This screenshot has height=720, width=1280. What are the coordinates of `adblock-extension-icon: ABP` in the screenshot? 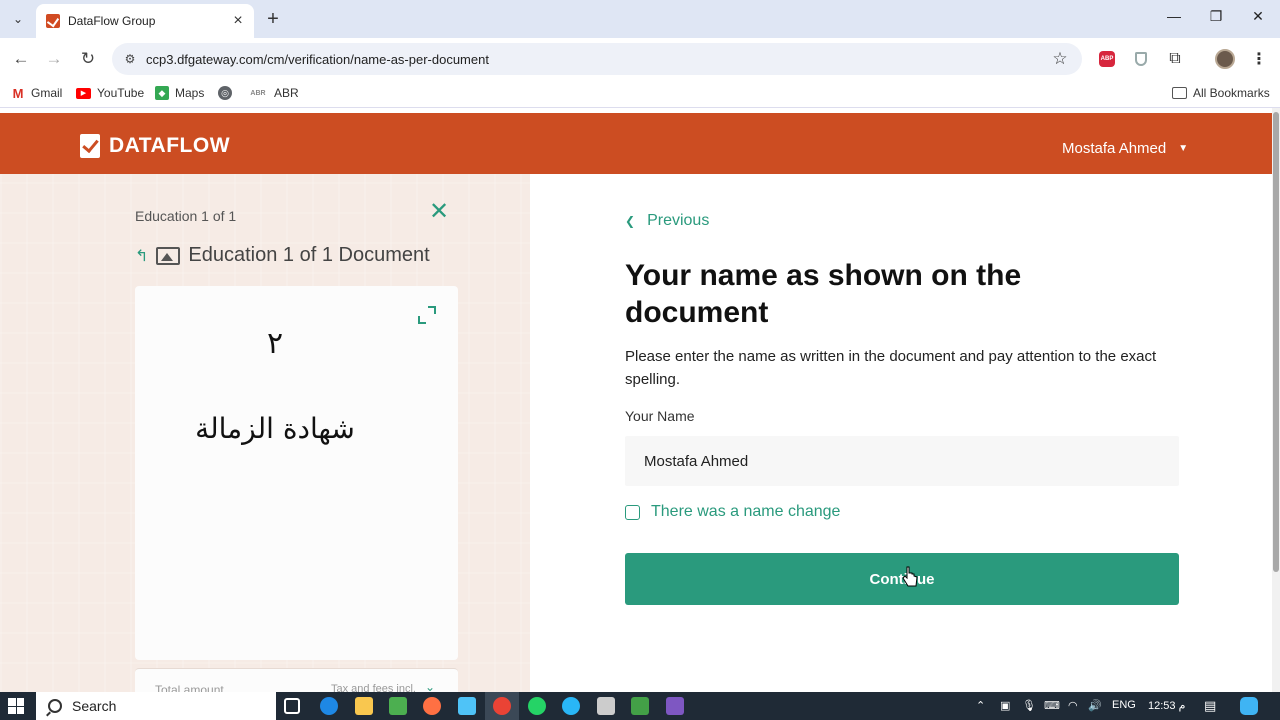 It's located at (1107, 59).